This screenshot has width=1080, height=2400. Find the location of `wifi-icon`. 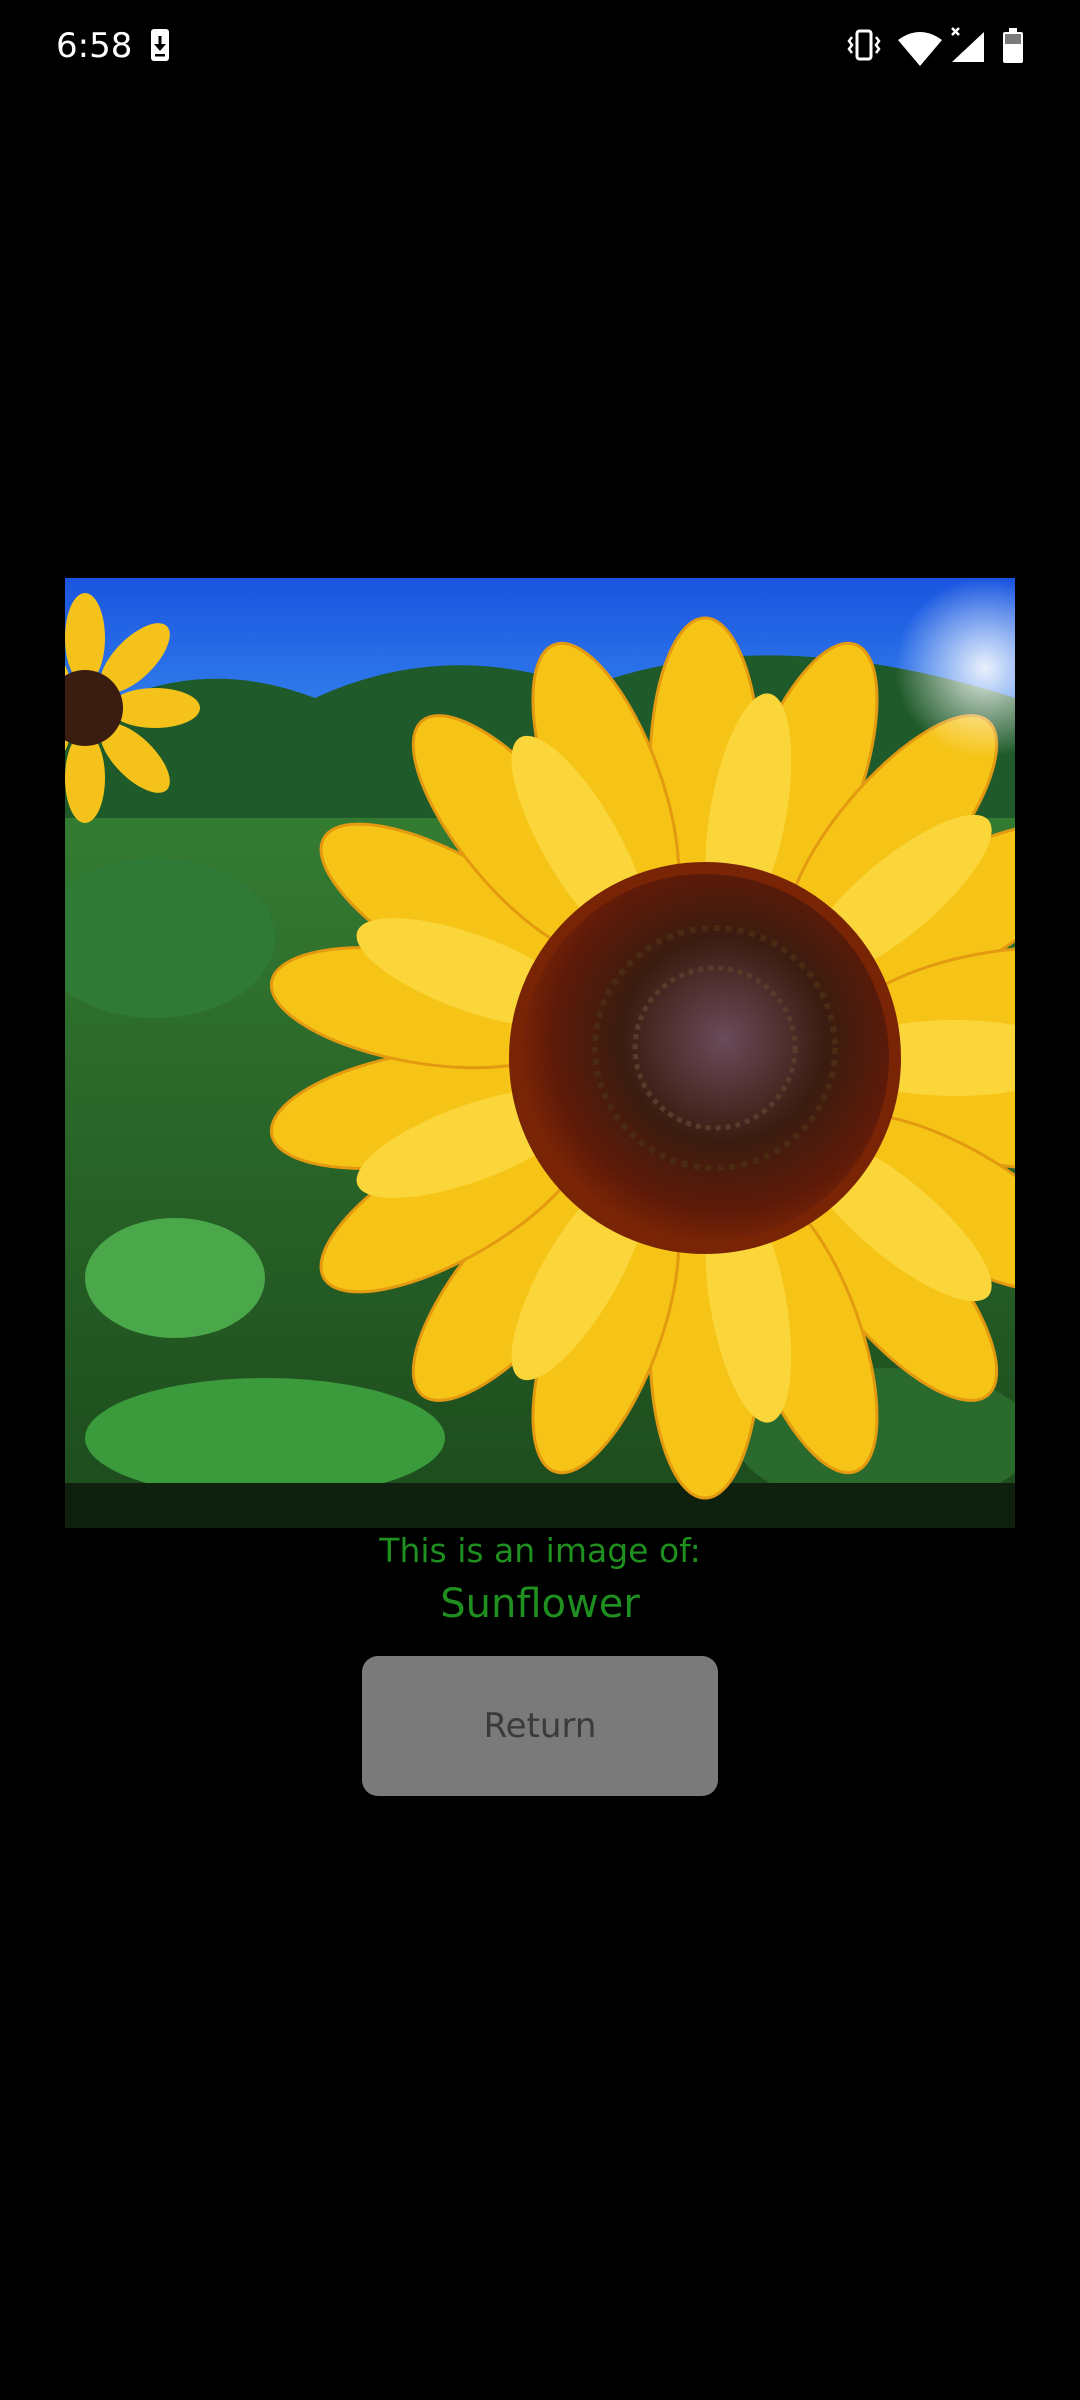

wifi-icon is located at coordinates (920, 49).